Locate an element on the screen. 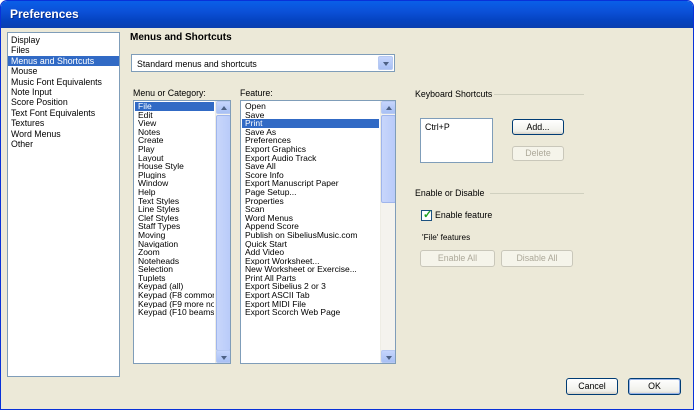 The height and width of the screenshot is (410, 694). enable-feature-checkbox: ✓ is located at coordinates (427, 215).